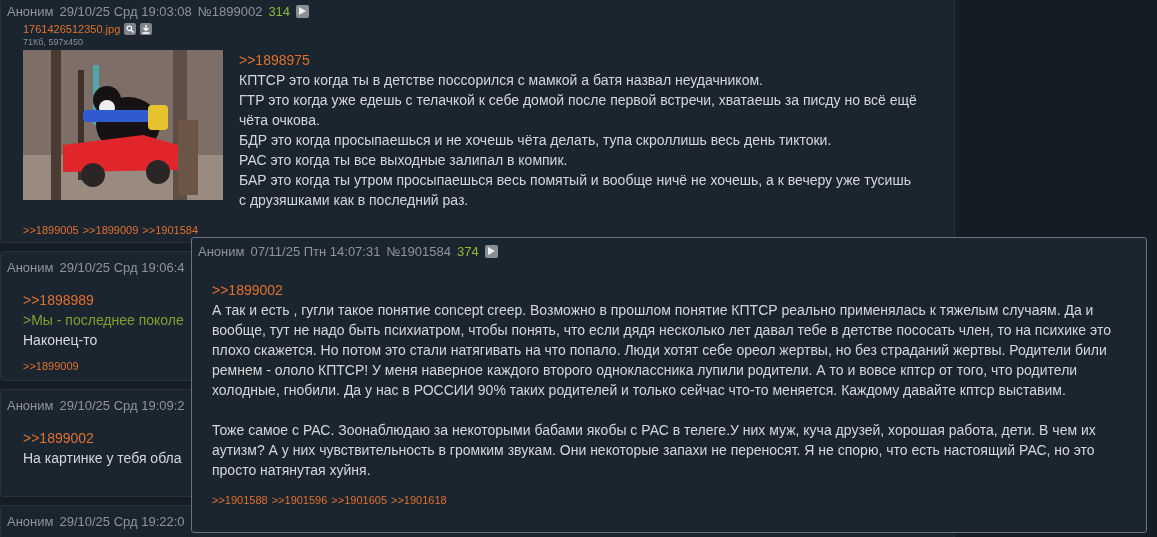 The height and width of the screenshot is (537, 1157). I want to click on post-score: 314, so click(279, 11).